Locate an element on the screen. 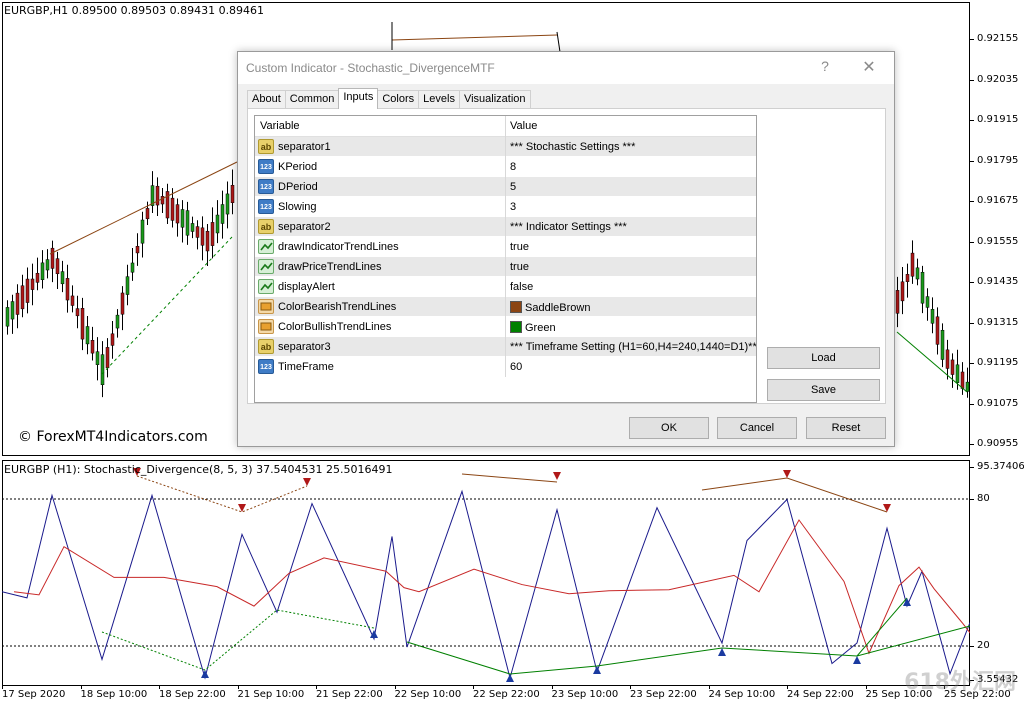 This screenshot has height=707, width=1024. input-row-draw-indicator-trendlines: drawIndicatorTrendLines true is located at coordinates (505, 247).